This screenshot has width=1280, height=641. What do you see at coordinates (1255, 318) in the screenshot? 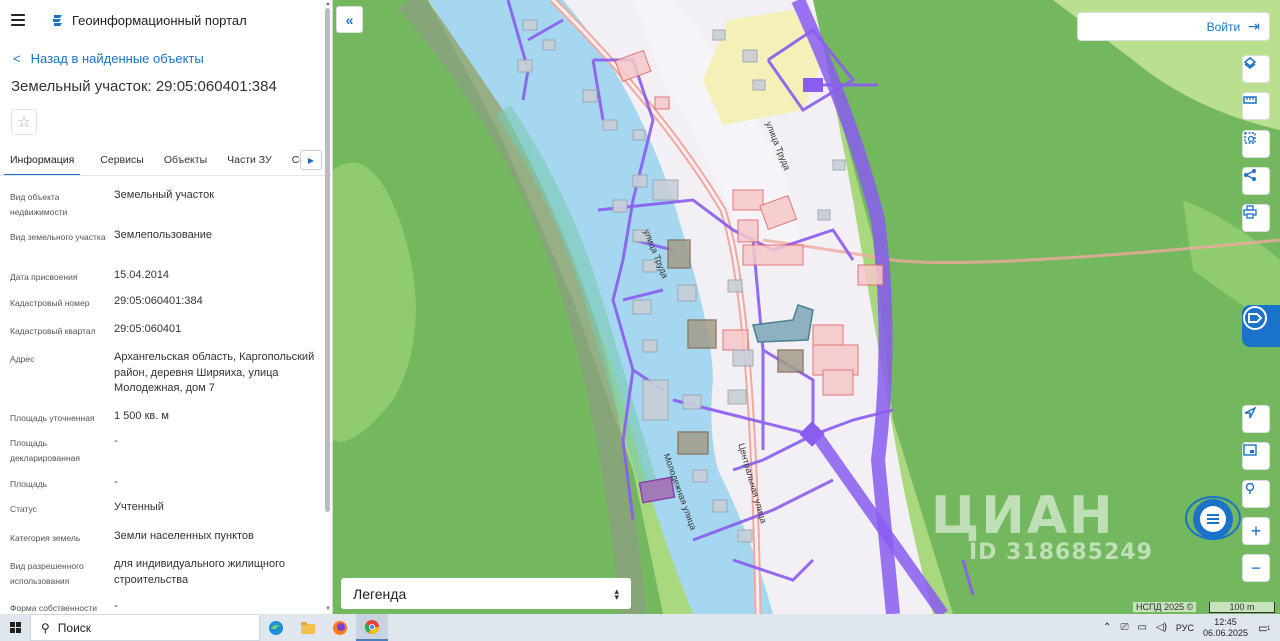
I see `portal-badge-icon` at bounding box center [1255, 318].